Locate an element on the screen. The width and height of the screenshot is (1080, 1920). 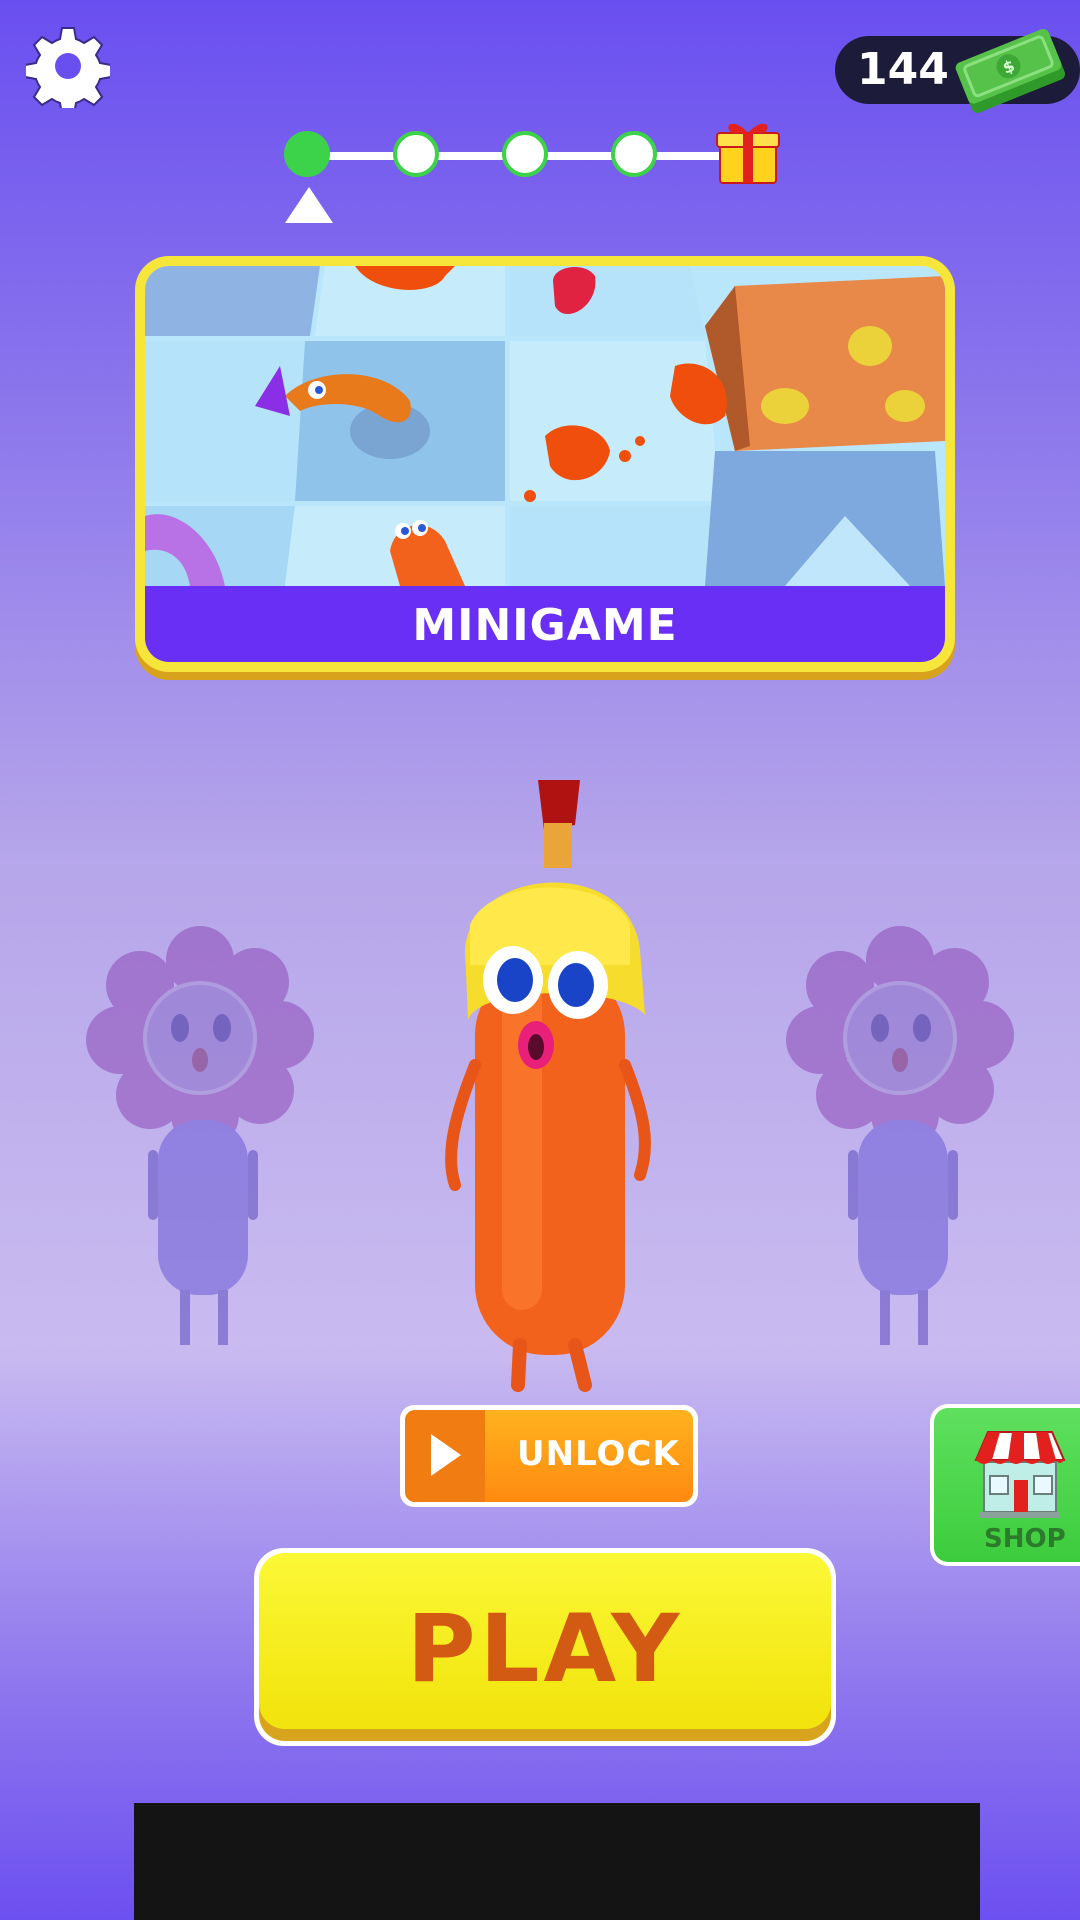
cash-icon: $ is located at coordinates (1010, 70).